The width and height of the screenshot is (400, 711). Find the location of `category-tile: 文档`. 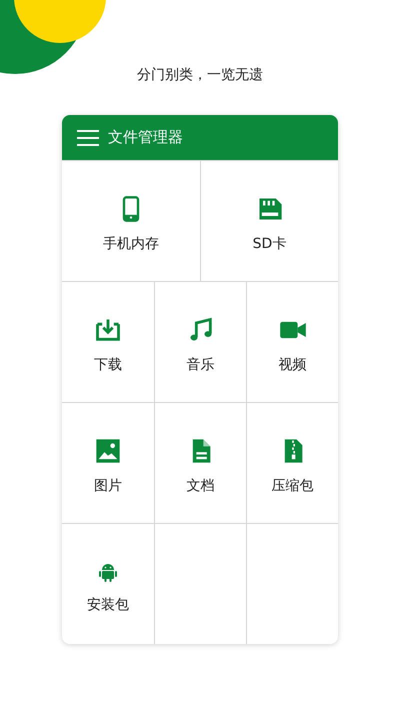

category-tile: 文档 is located at coordinates (200, 463).